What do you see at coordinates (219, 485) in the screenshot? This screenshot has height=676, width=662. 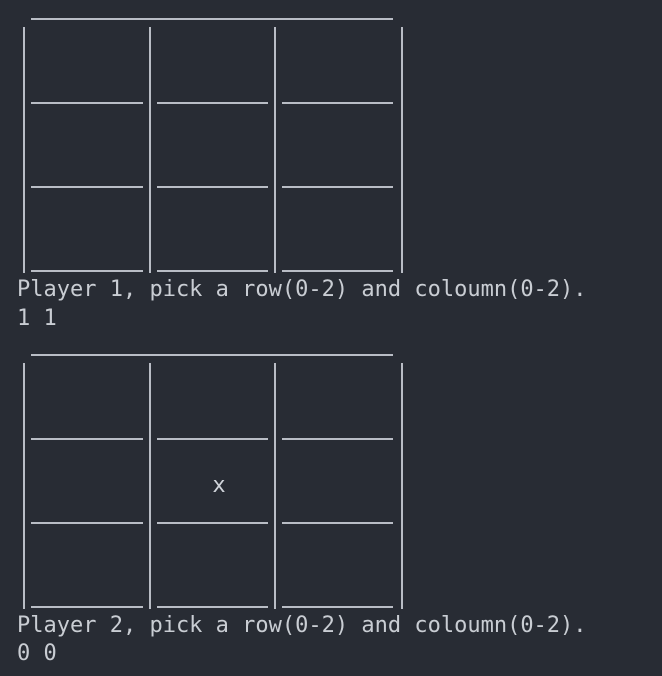 I see `board-cell-x-mark: x` at bounding box center [219, 485].